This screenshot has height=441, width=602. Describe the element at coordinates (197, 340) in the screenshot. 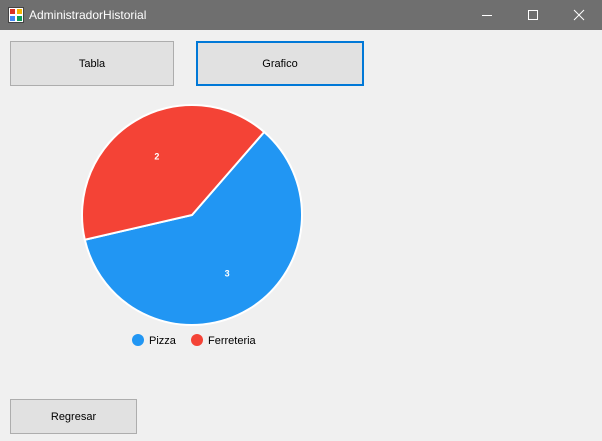

I see `legend-marker-ferreteria` at that location.